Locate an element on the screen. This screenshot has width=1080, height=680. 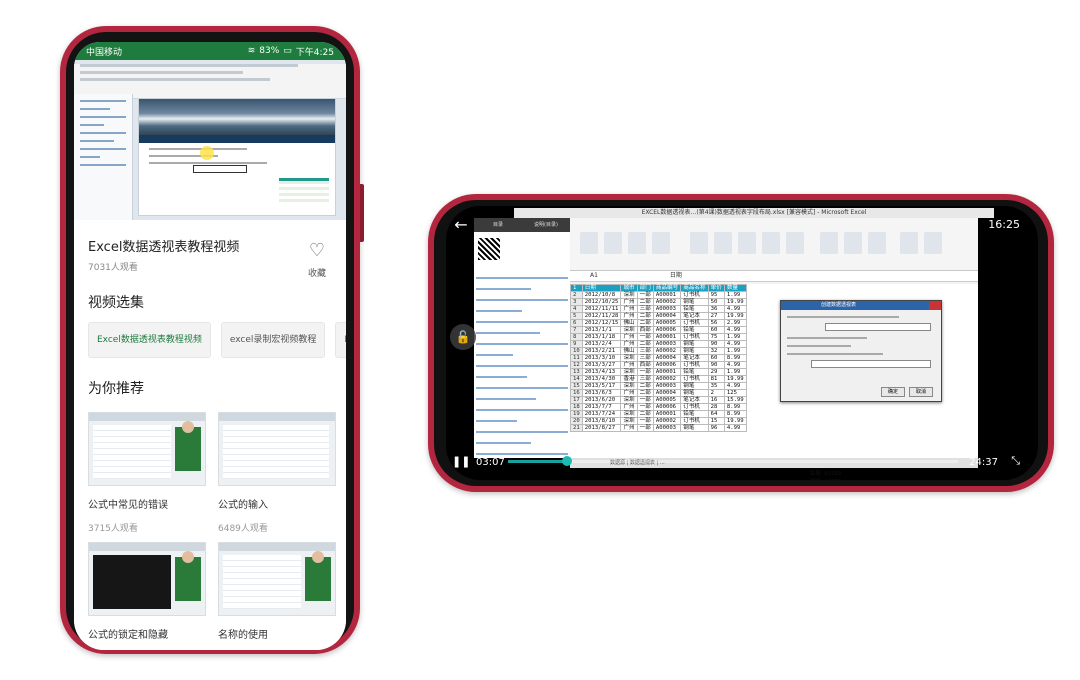
table-cell: 7 is located at coordinates (576, 330).